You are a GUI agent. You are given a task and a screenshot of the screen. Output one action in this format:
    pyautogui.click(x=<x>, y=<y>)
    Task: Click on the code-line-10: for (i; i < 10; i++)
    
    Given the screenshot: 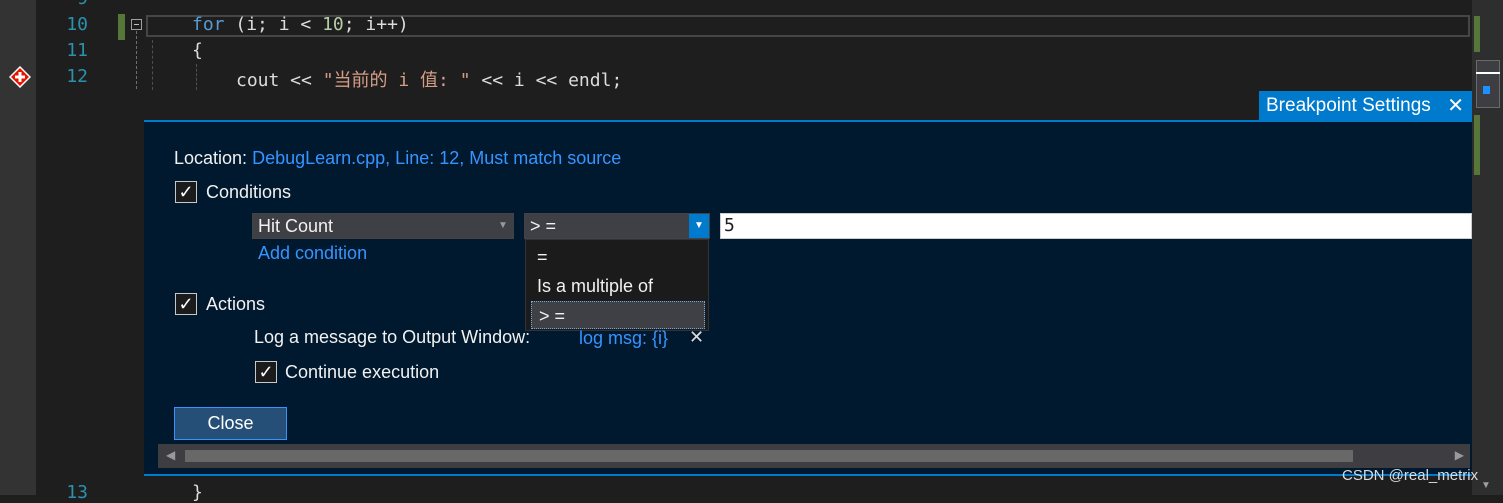 What is the action you would take?
    pyautogui.click(x=300, y=24)
    